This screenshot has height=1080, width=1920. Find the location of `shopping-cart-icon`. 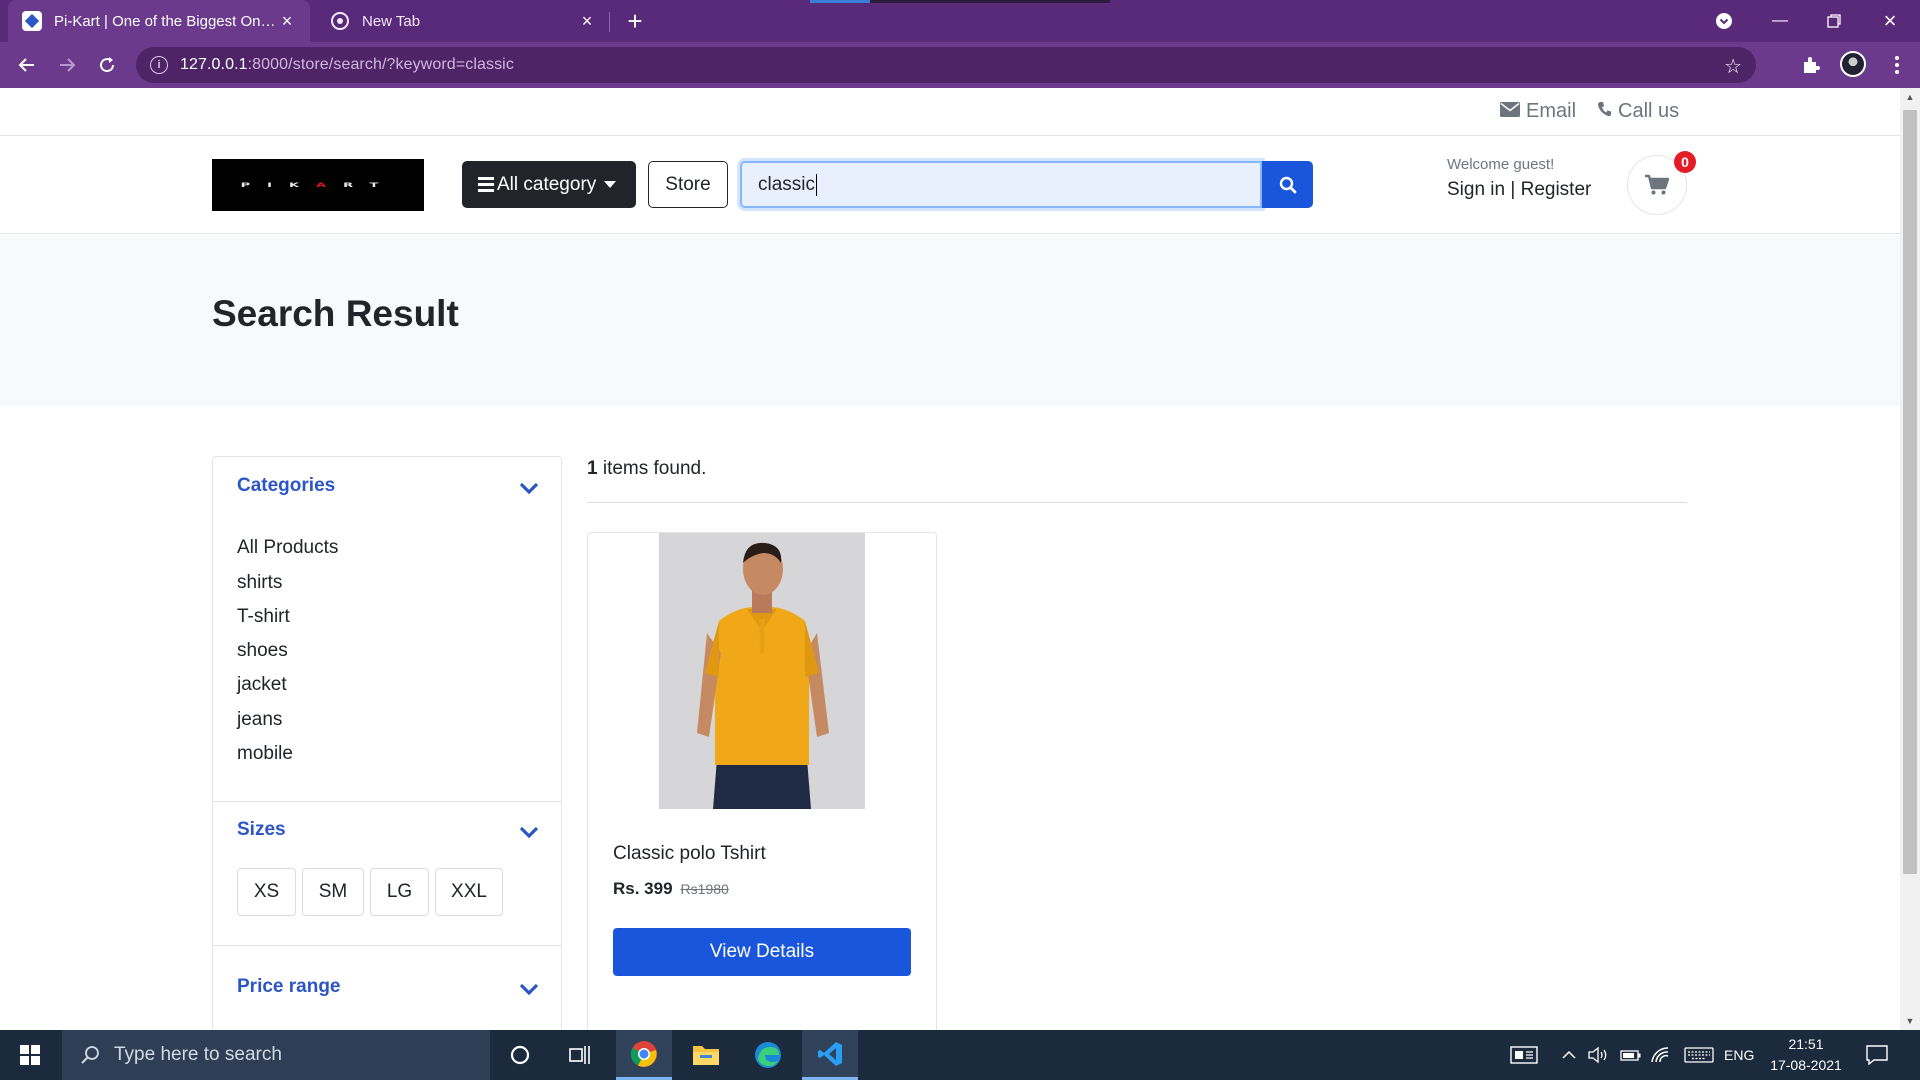

shopping-cart-icon is located at coordinates (1657, 184).